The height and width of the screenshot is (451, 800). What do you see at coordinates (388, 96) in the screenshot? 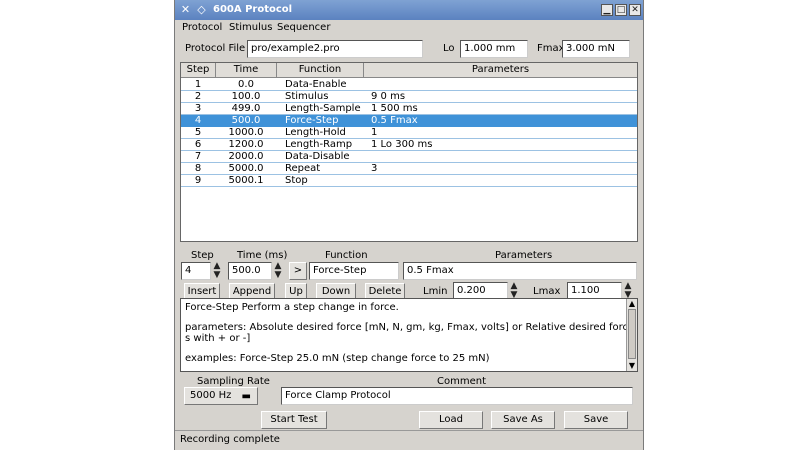
I see `table-cell-params: 9 0 ms` at bounding box center [388, 96].